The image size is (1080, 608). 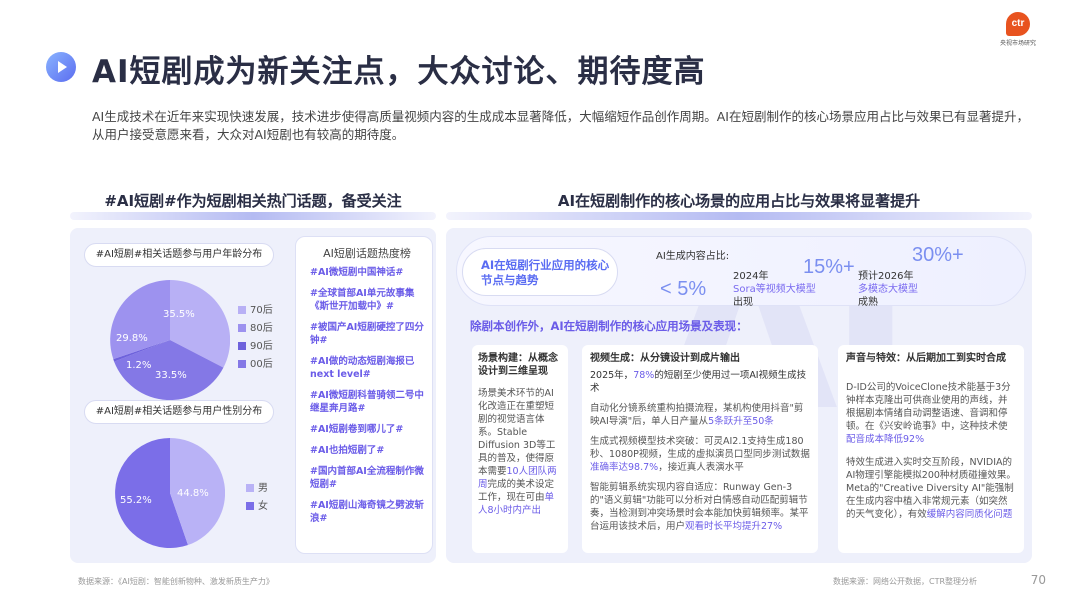 What do you see at coordinates (61, 67) in the screenshot?
I see `play-icon` at bounding box center [61, 67].